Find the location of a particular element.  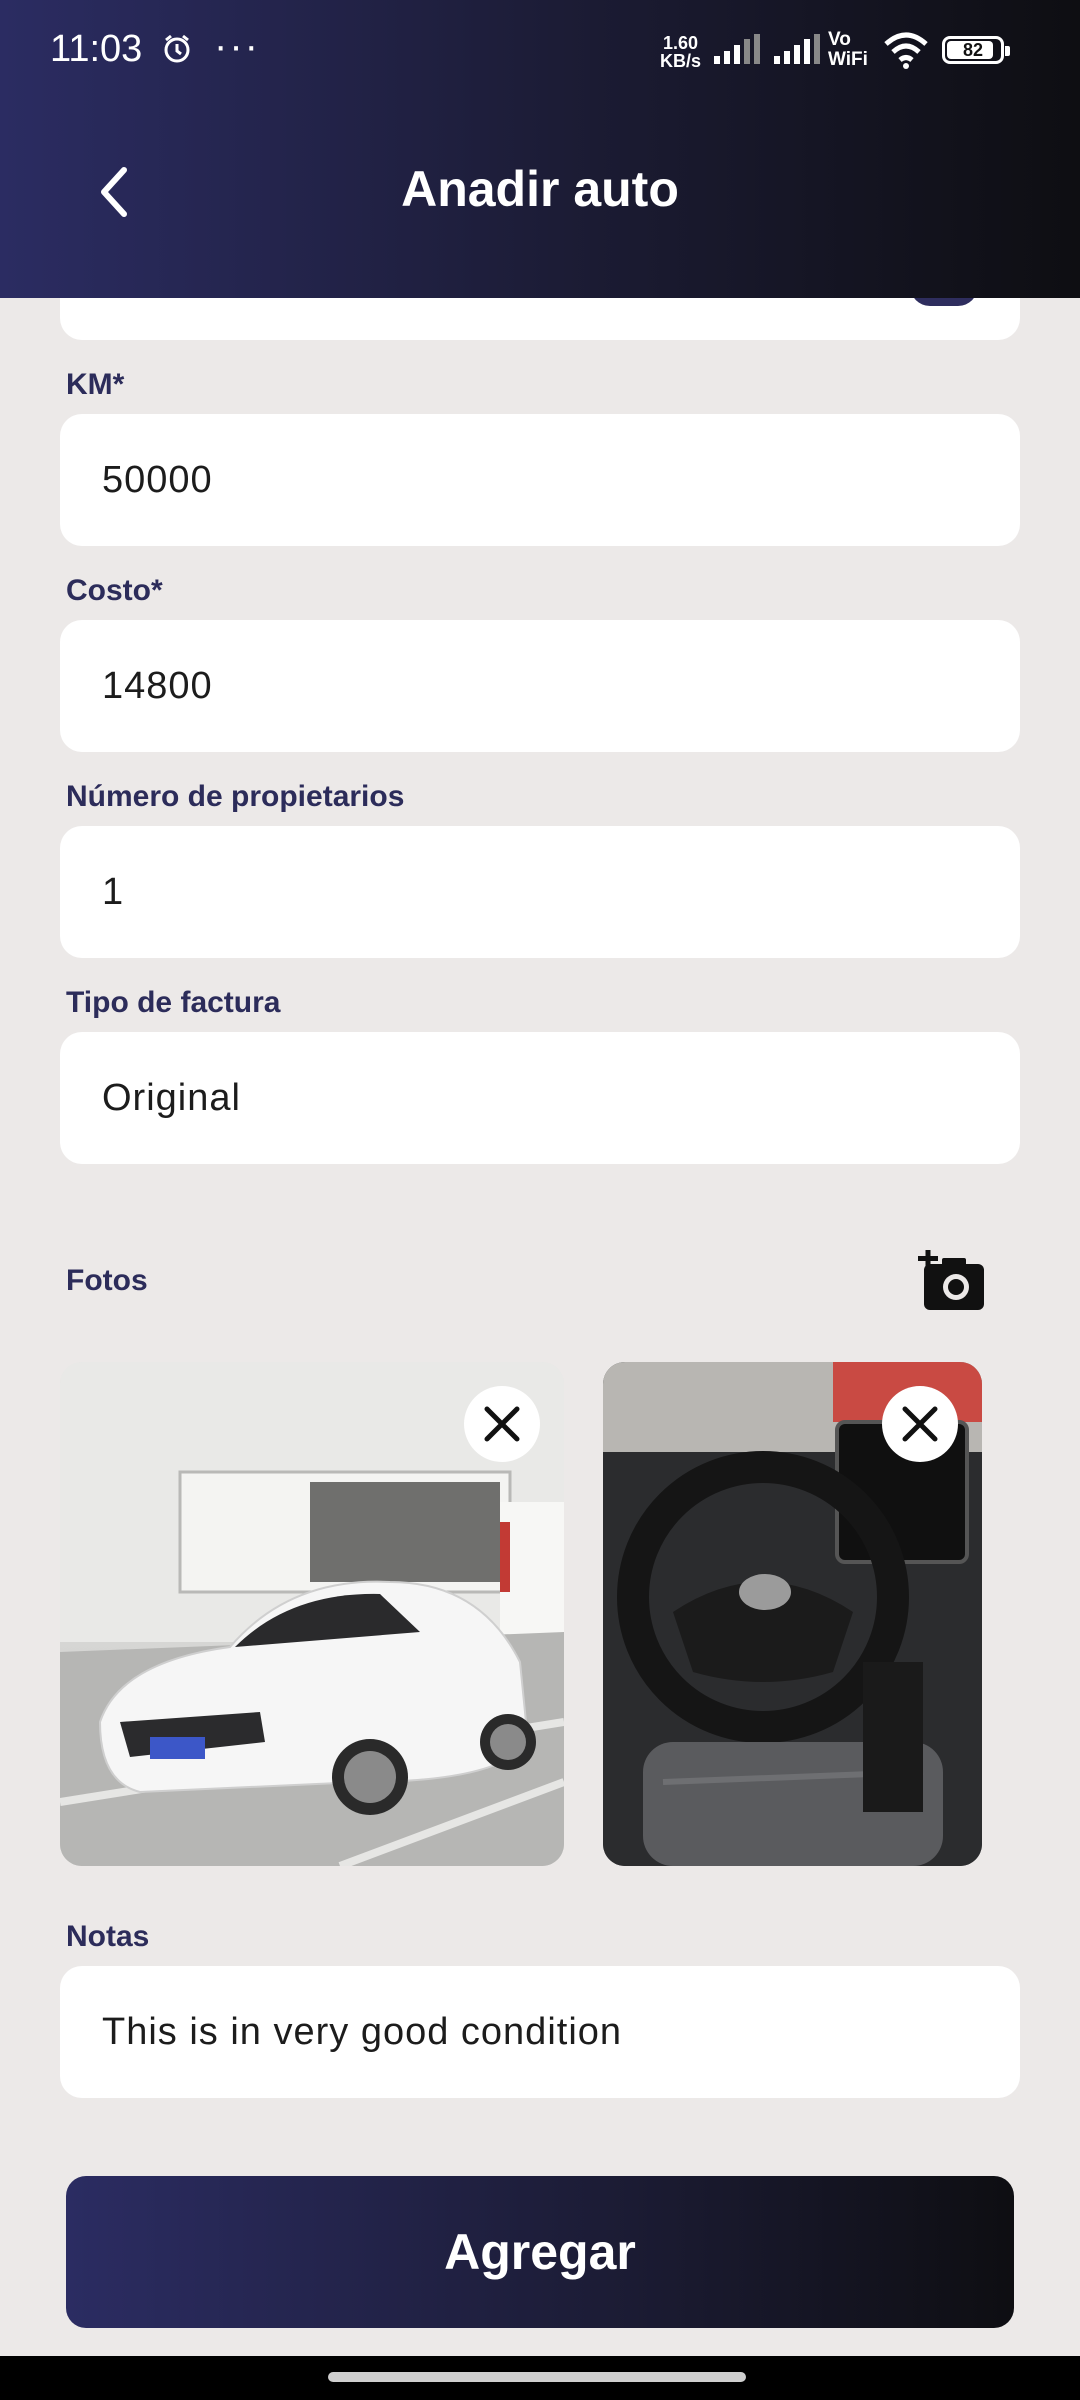

fotos-label: Fotos is located at coordinates (107, 1280).